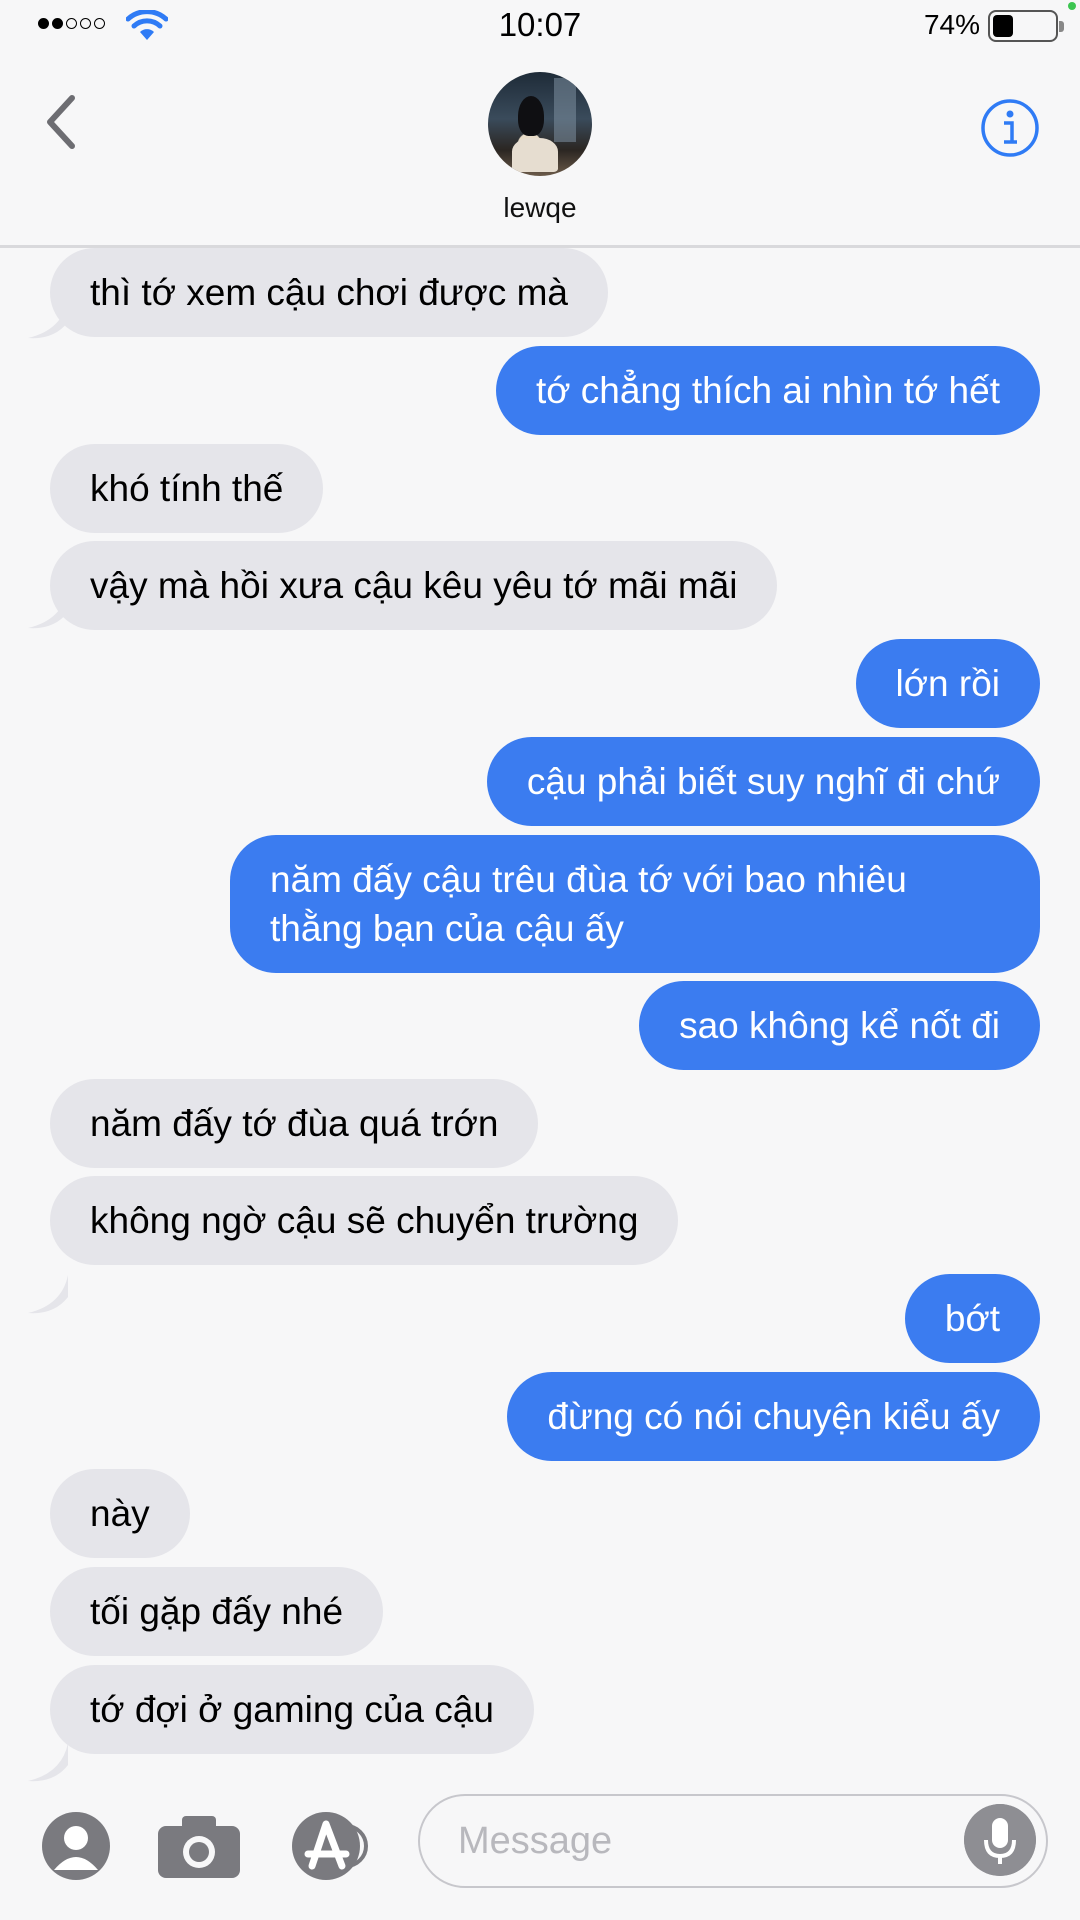 This screenshot has height=1920, width=1080. I want to click on message-placeholder: Message, so click(535, 1841).